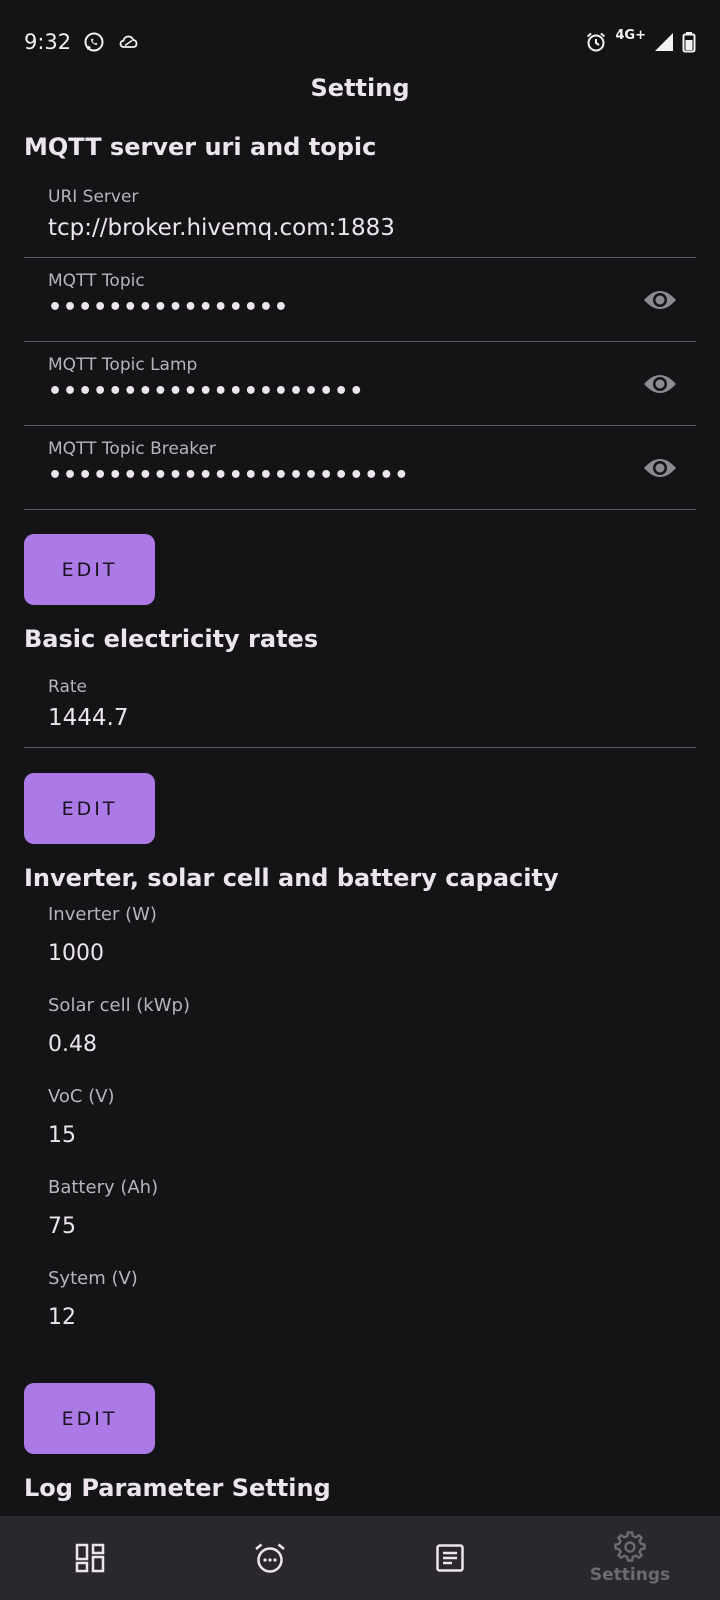  Describe the element at coordinates (72, 1044) in the screenshot. I see `solar-cell-value: 0.48` at that location.